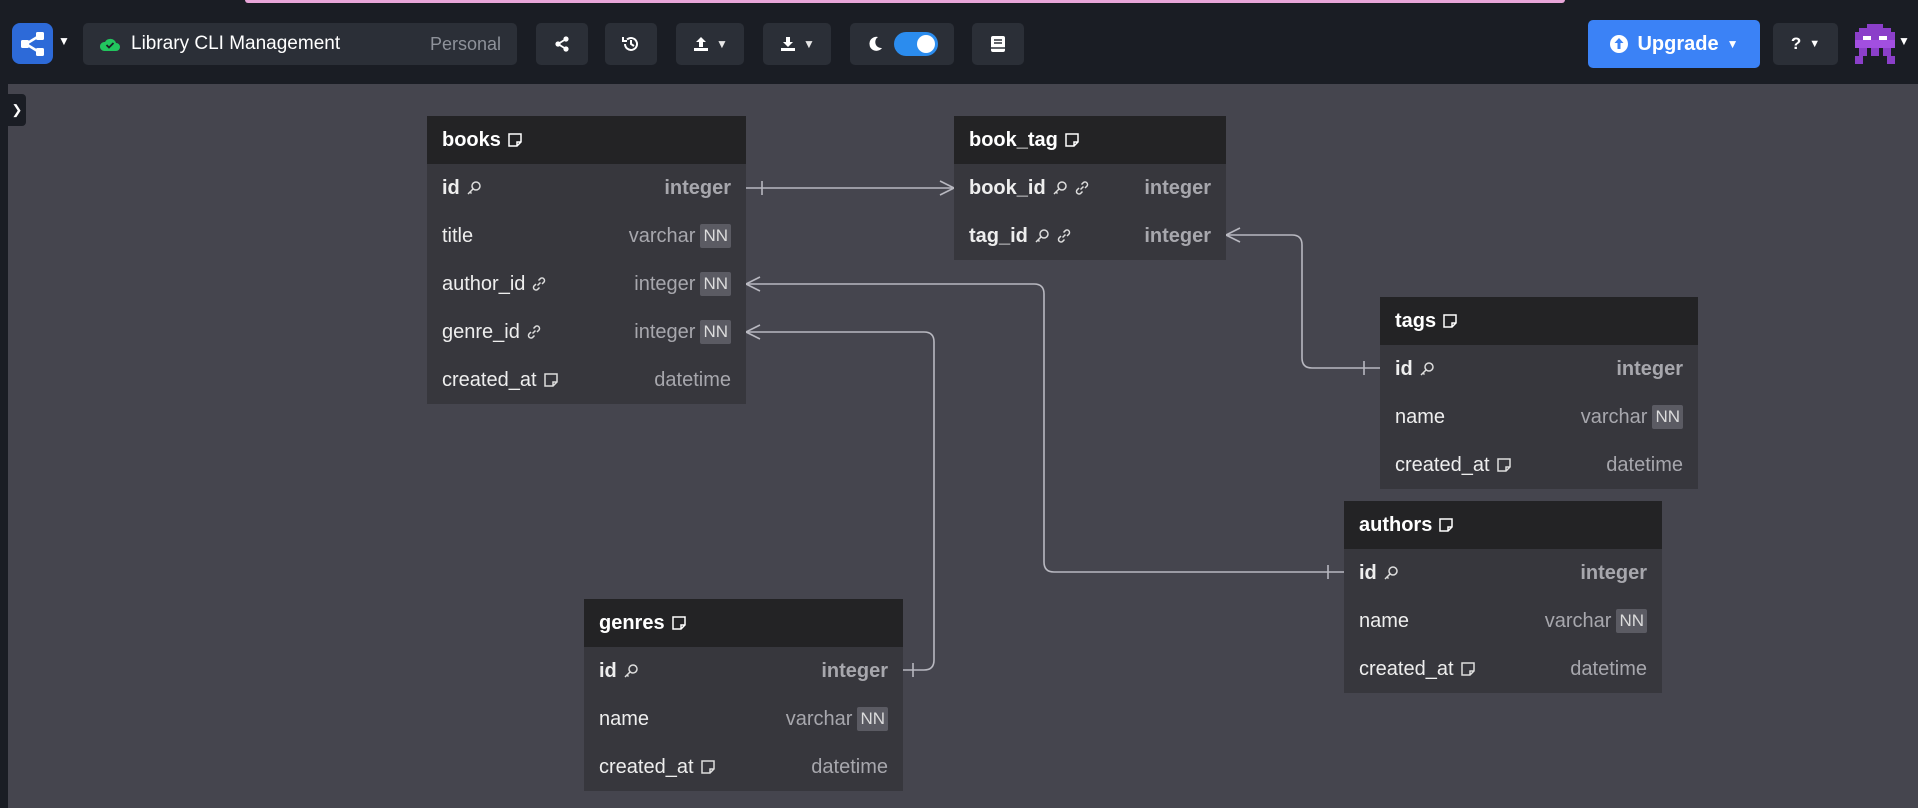 This screenshot has height=808, width=1918. What do you see at coordinates (1503, 525) in the screenshot?
I see `table-header: authors` at bounding box center [1503, 525].